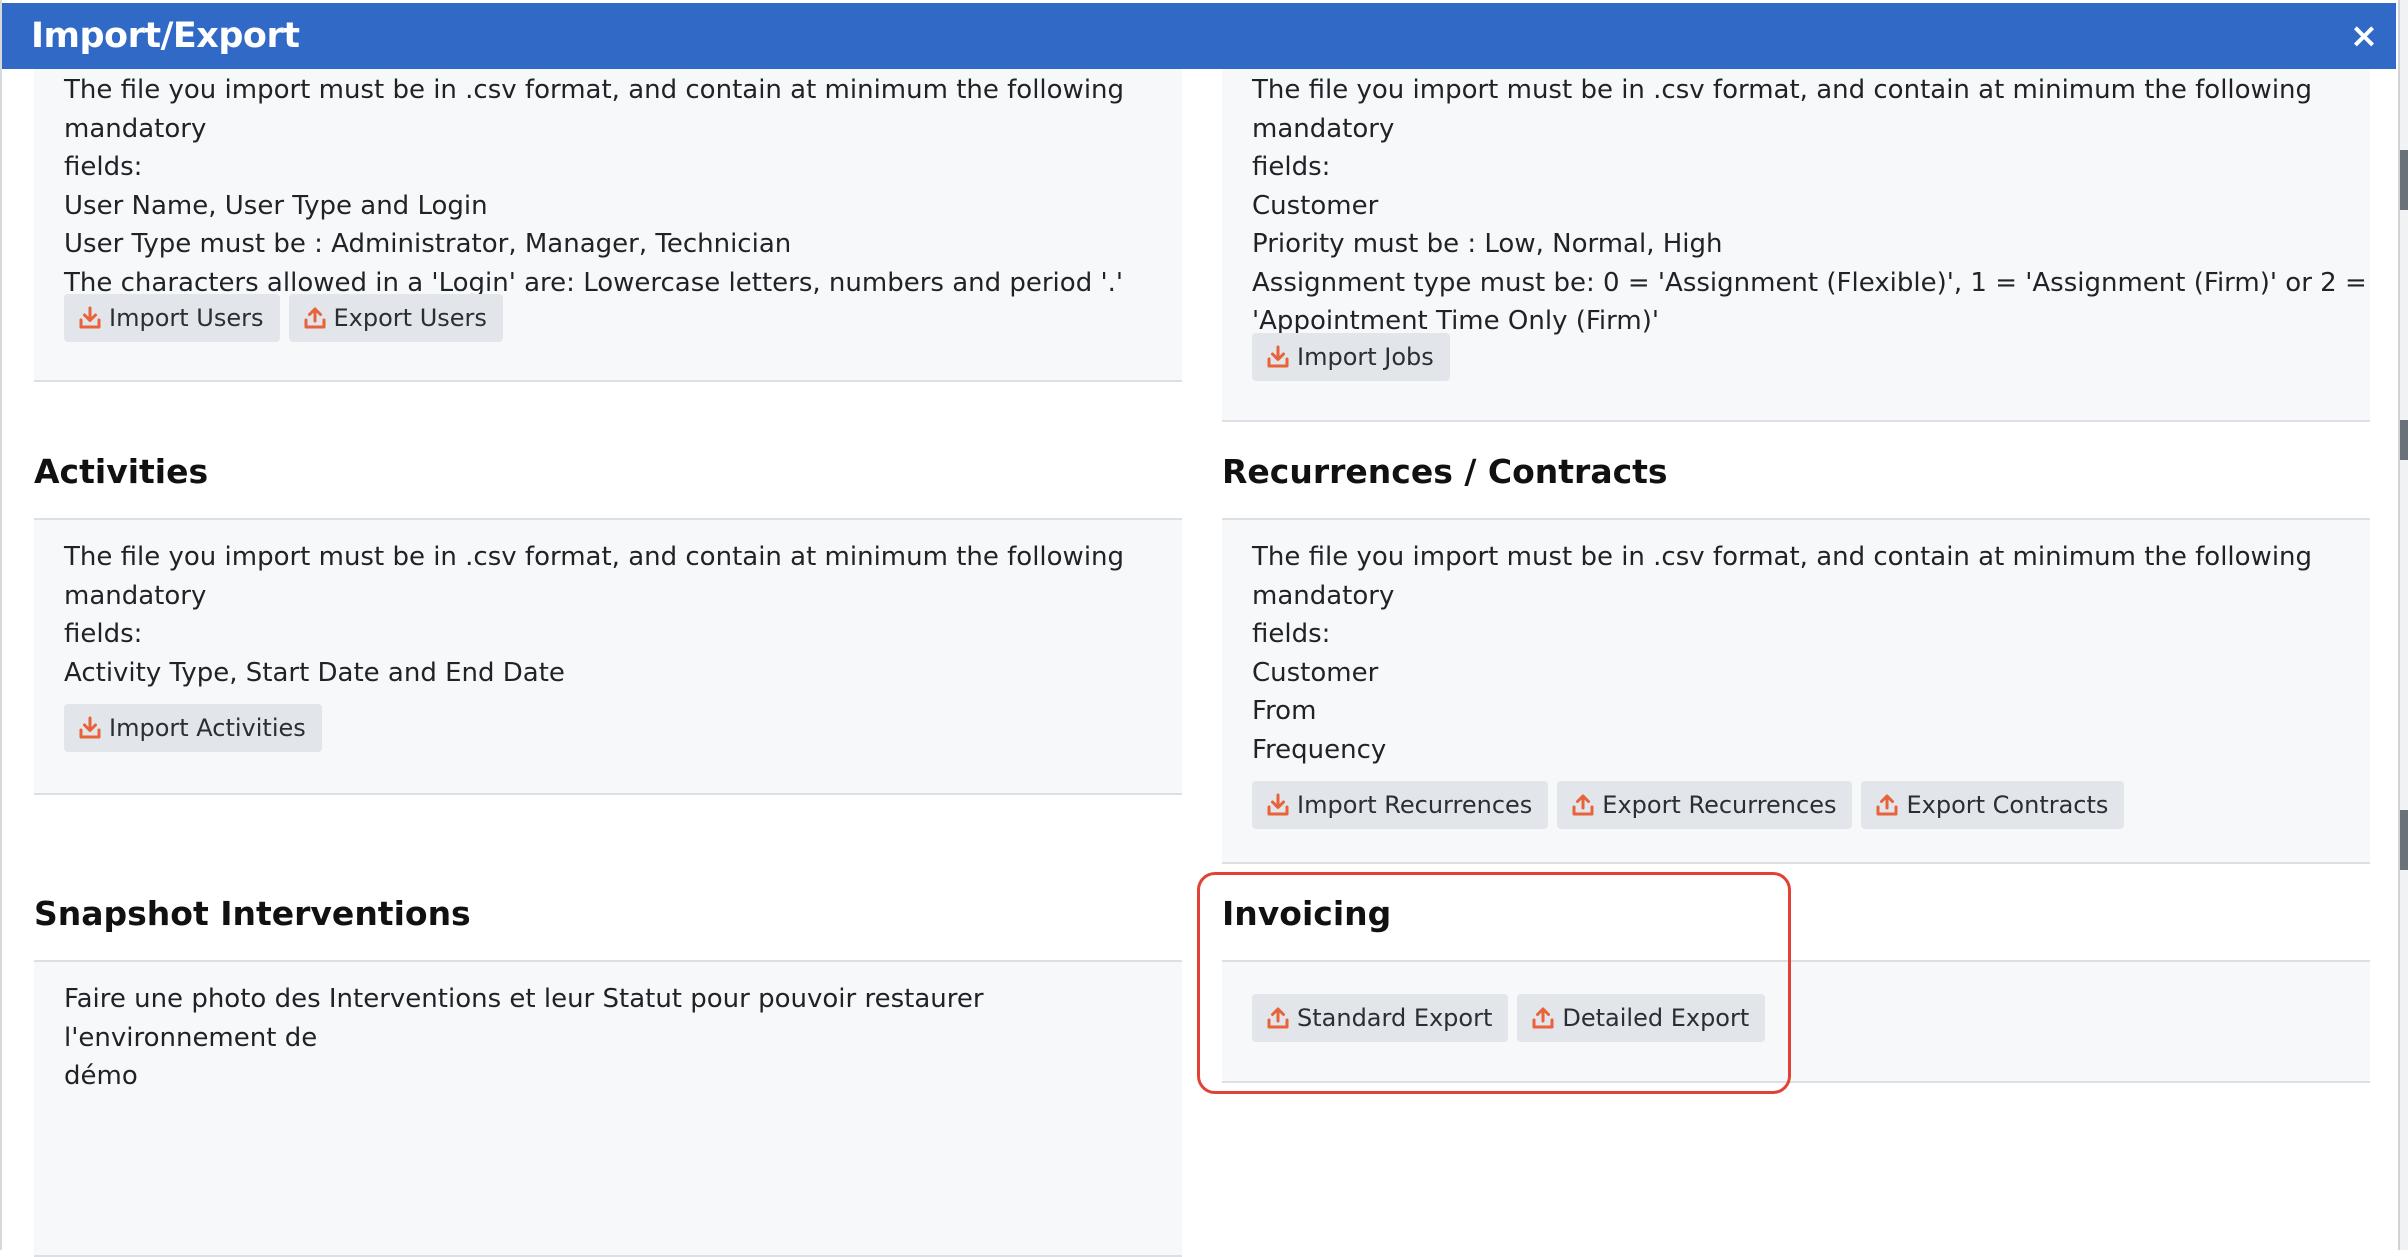 The height and width of the screenshot is (1257, 2408). What do you see at coordinates (1315, 205) in the screenshot?
I see `jobs-line-3: Customer` at bounding box center [1315, 205].